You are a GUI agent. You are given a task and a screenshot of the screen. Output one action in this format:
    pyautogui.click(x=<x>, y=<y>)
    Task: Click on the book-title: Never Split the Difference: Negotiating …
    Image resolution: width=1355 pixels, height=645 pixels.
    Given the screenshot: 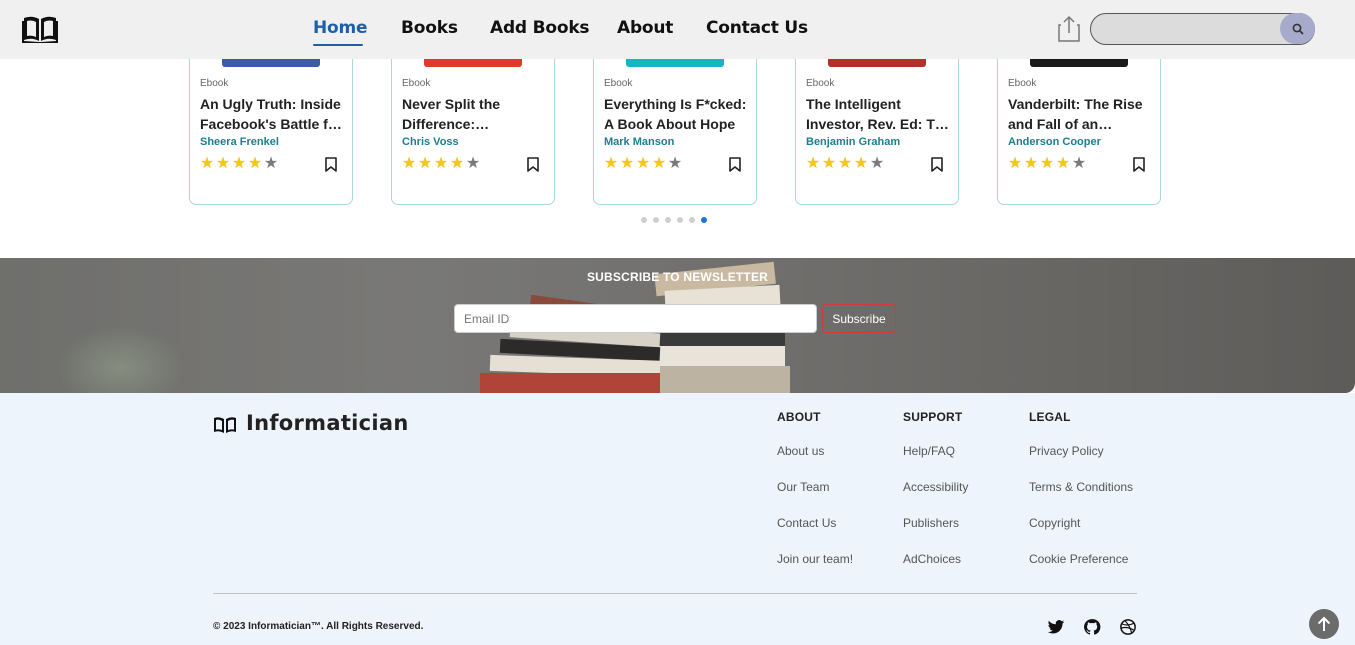 What is the action you would take?
    pyautogui.click(x=476, y=114)
    